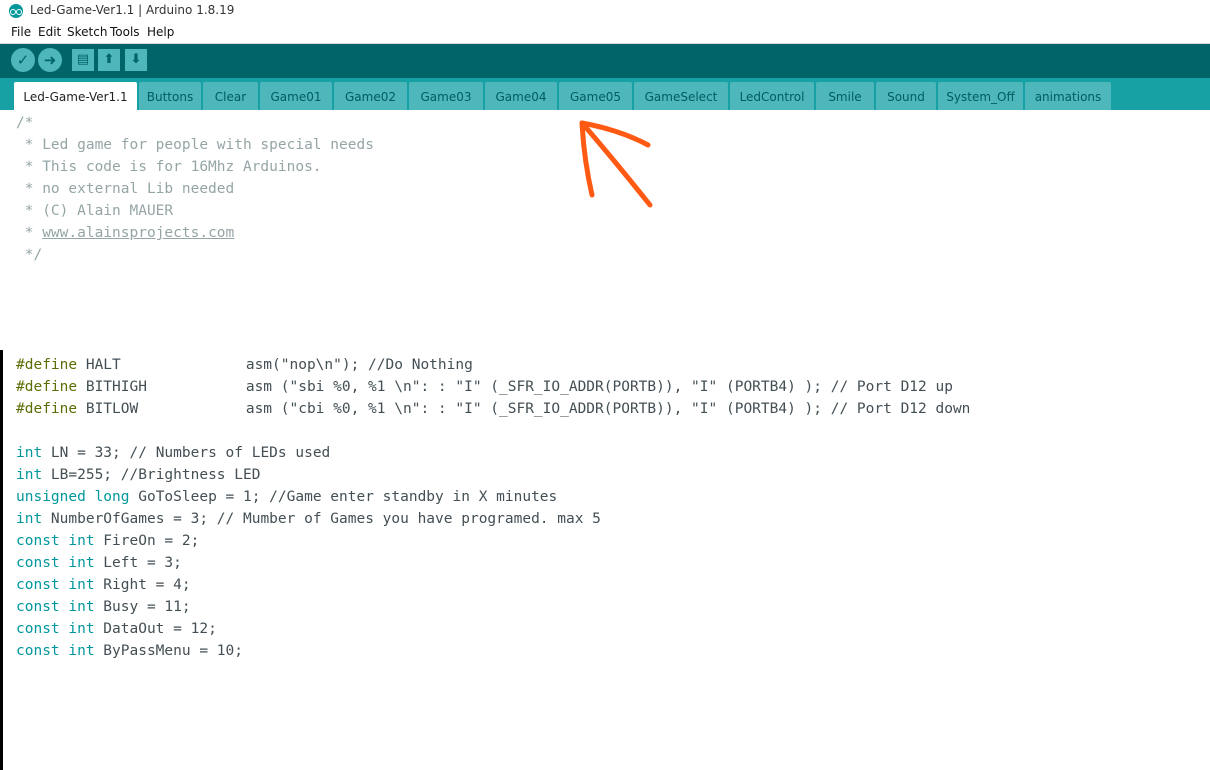 The width and height of the screenshot is (1210, 770). Describe the element at coordinates (296, 96) in the screenshot. I see `tab-game01: Game01` at that location.